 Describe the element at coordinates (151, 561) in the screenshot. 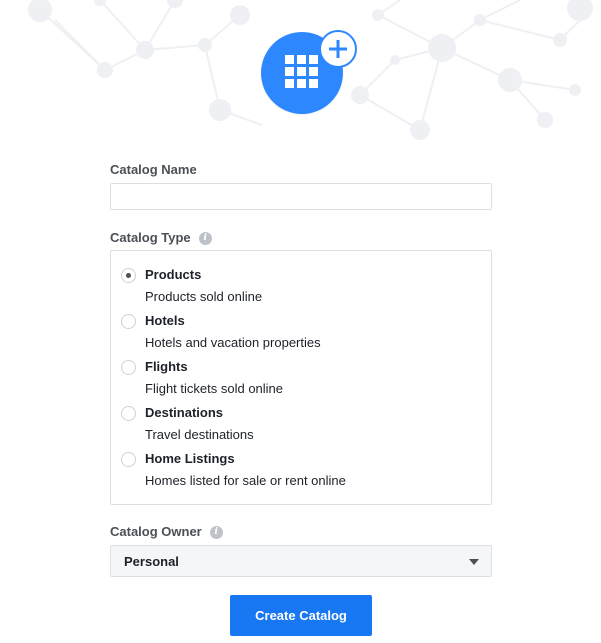

I see `catalog-owner-value: Personal` at that location.